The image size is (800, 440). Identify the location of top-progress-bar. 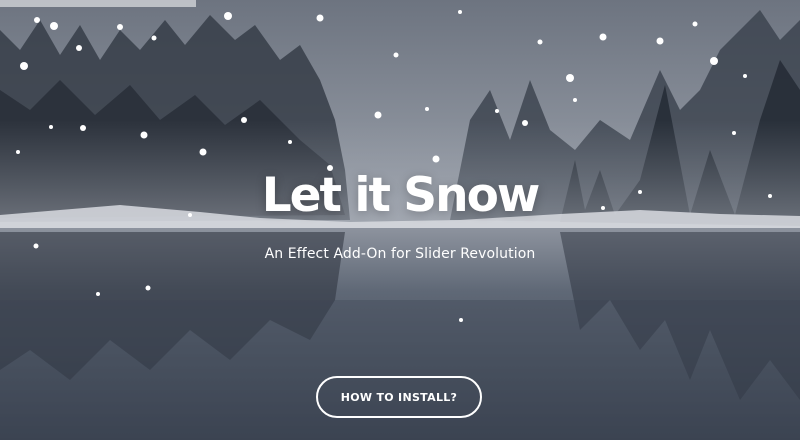
(98, 3).